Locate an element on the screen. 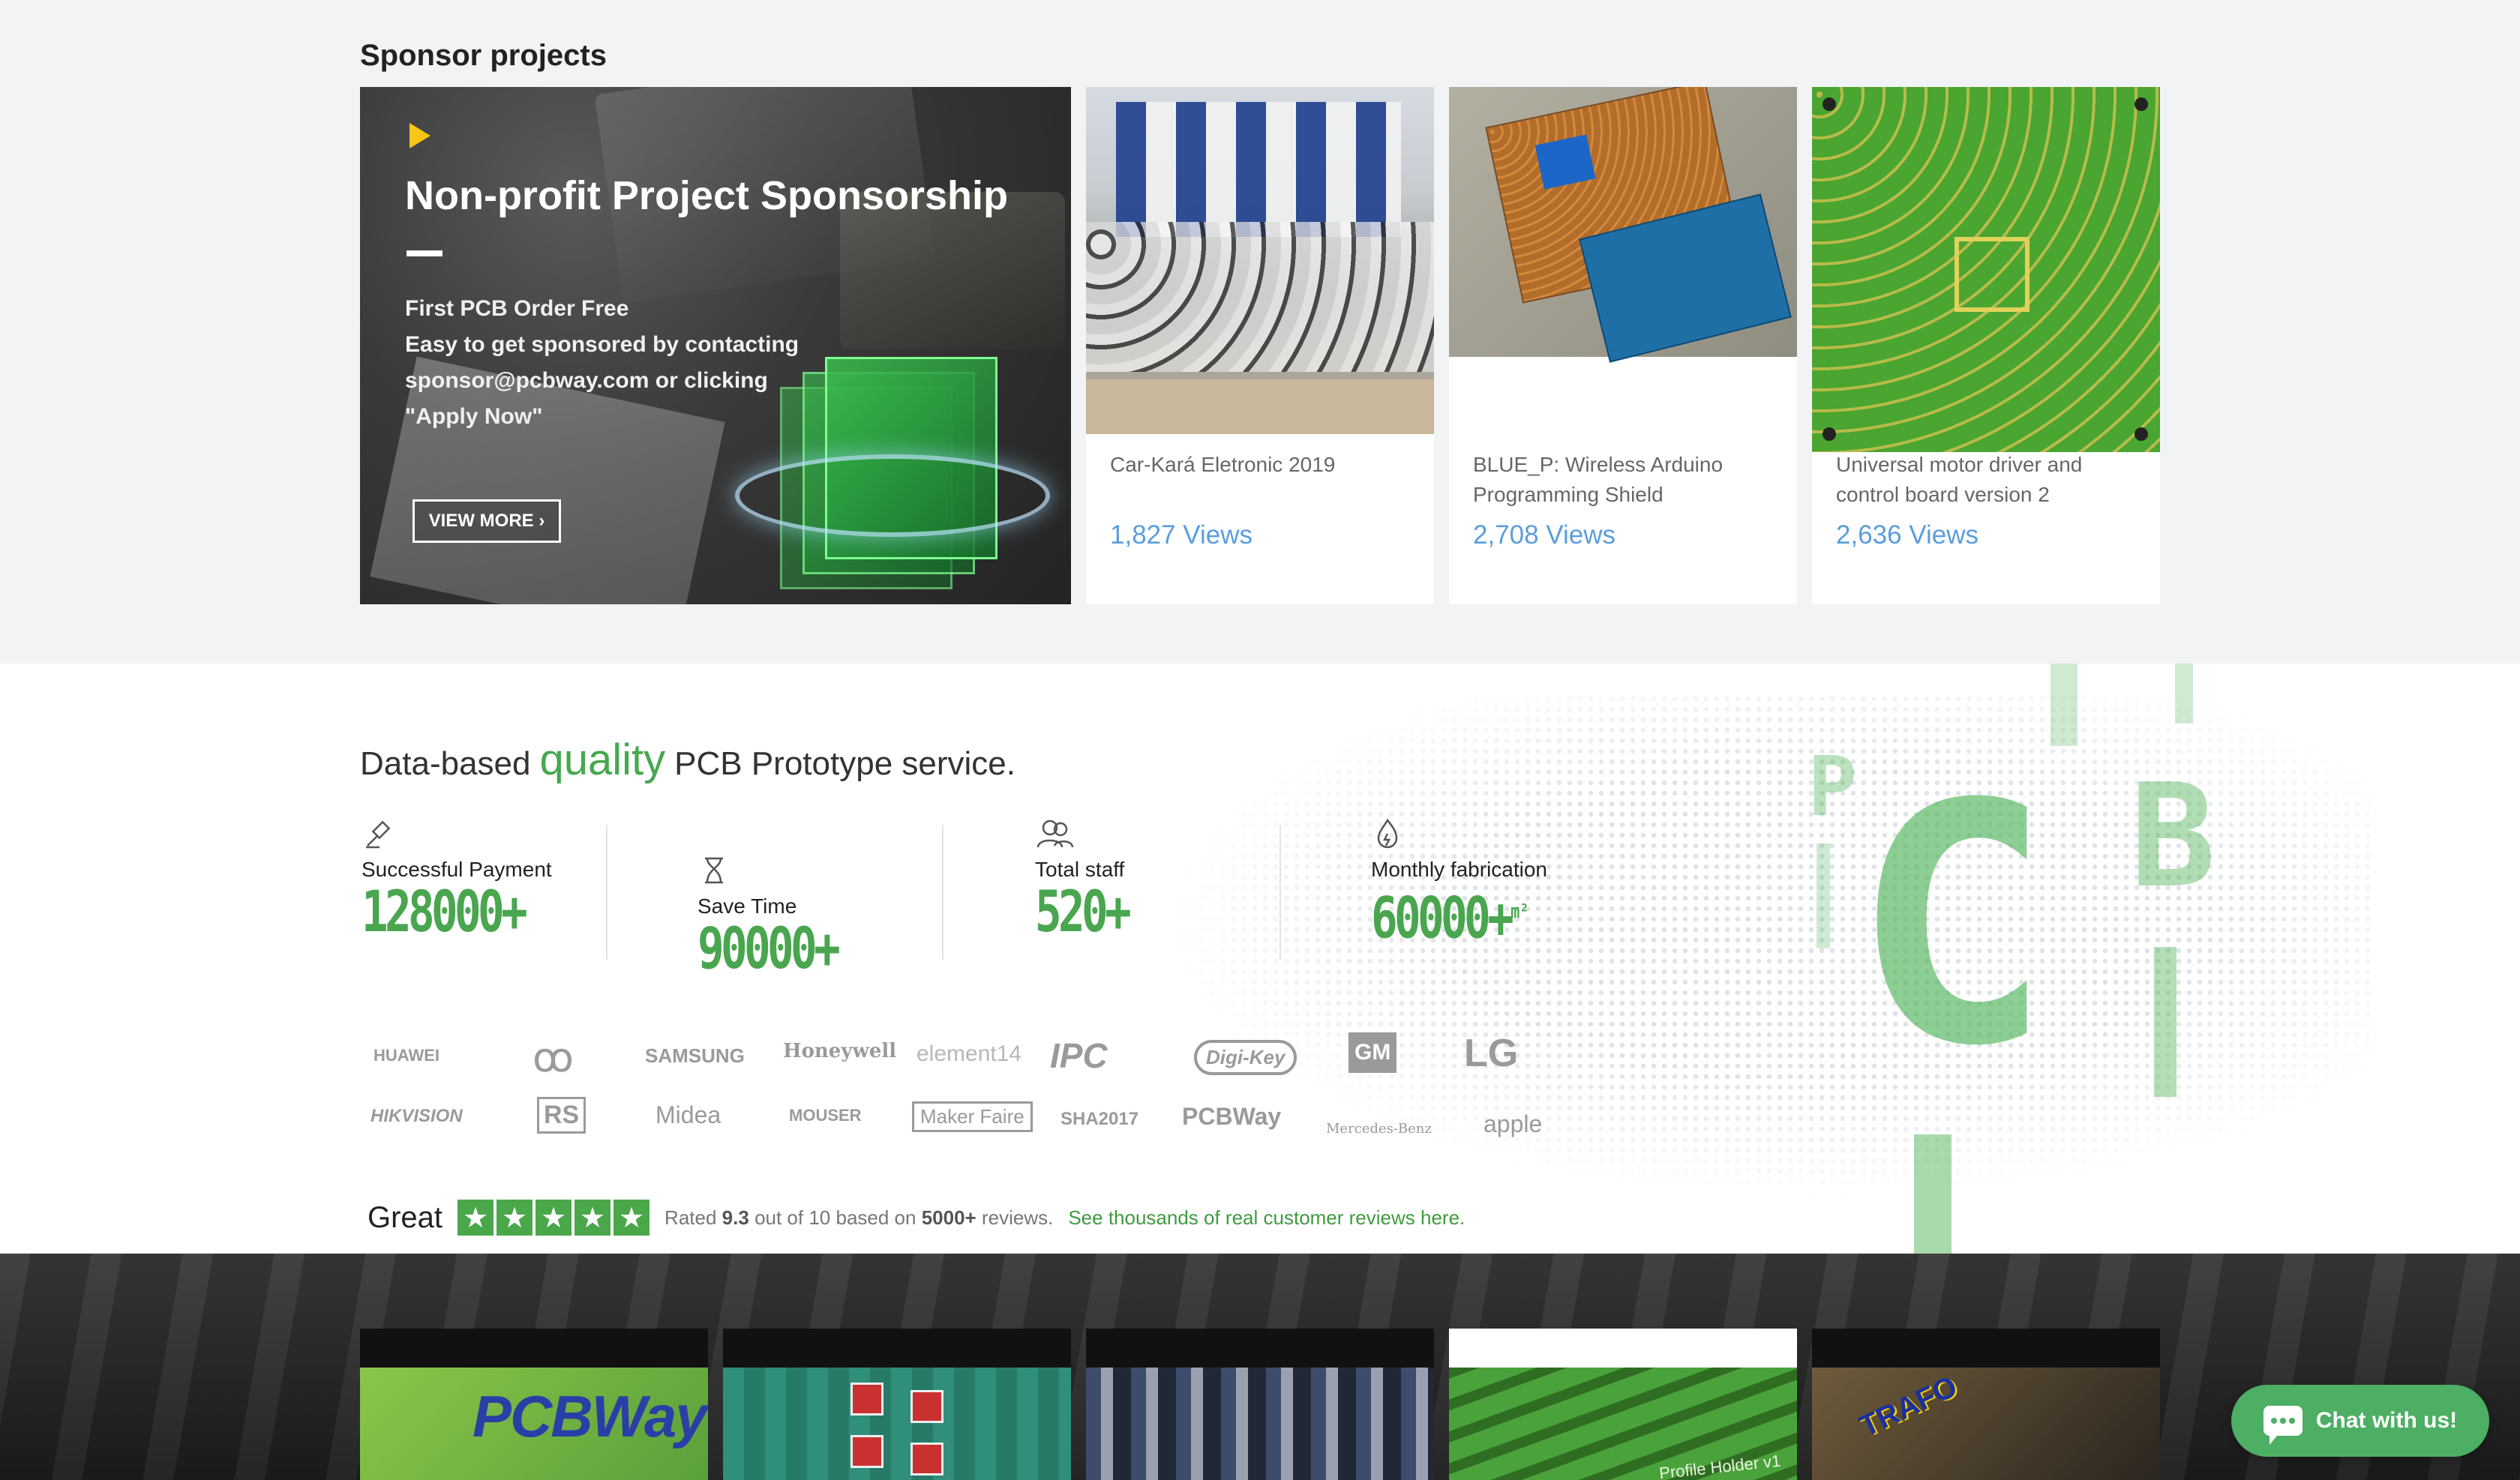 The height and width of the screenshot is (1480, 2520). logo-ipc: IPC is located at coordinates (1079, 1055).